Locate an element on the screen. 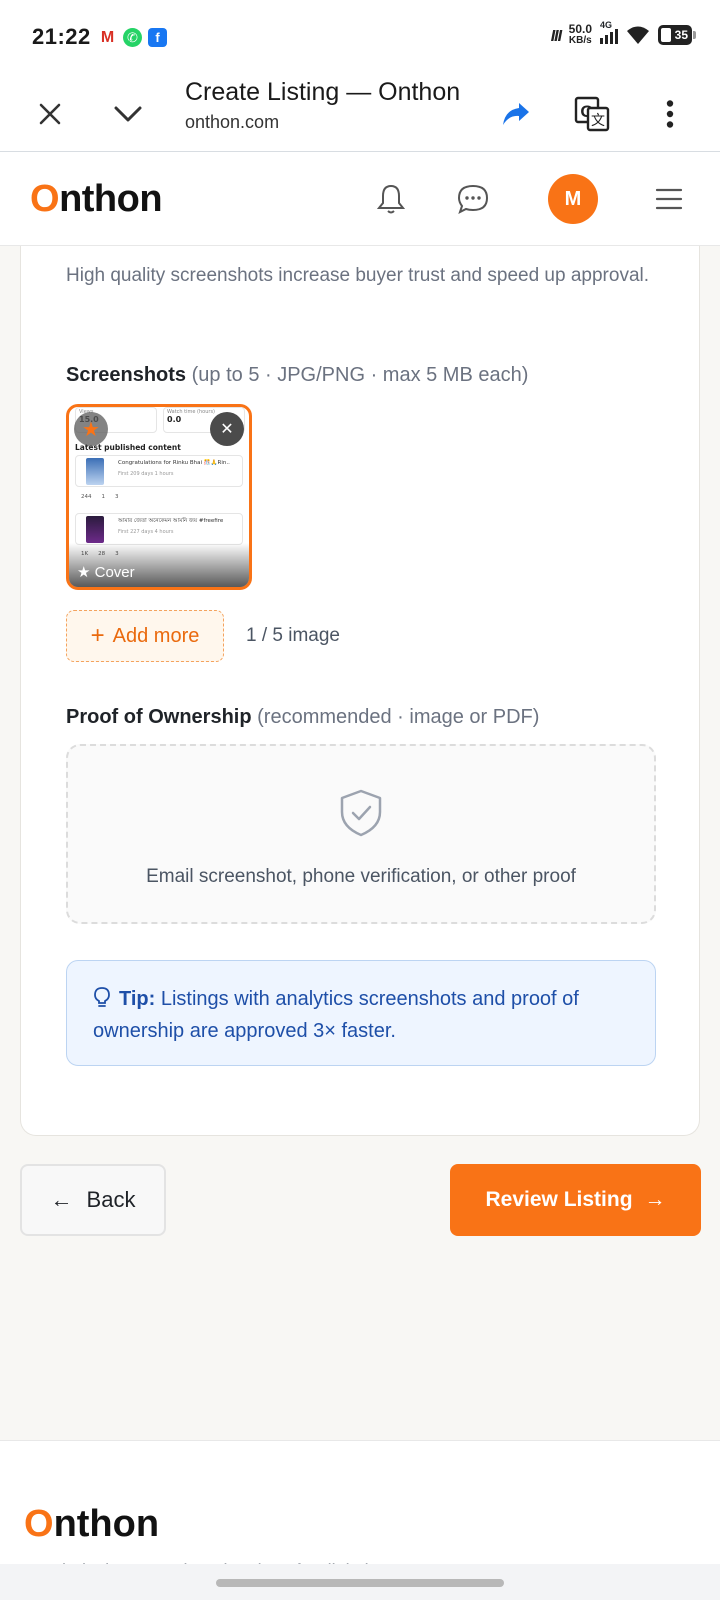 The height and width of the screenshot is (1600, 720). signal-icon: 4G is located at coordinates (609, 32).